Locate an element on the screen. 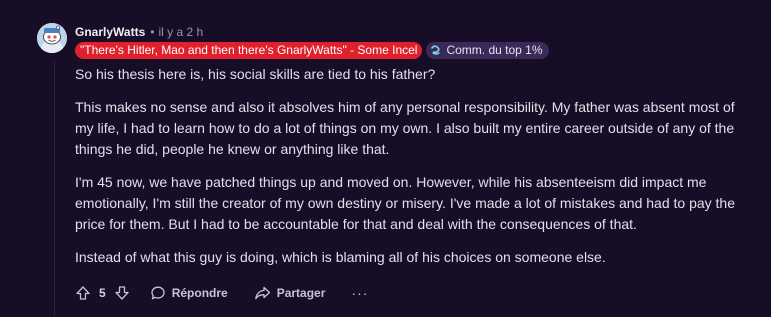 The height and width of the screenshot is (317, 771). share-button: Partager is located at coordinates (290, 293).